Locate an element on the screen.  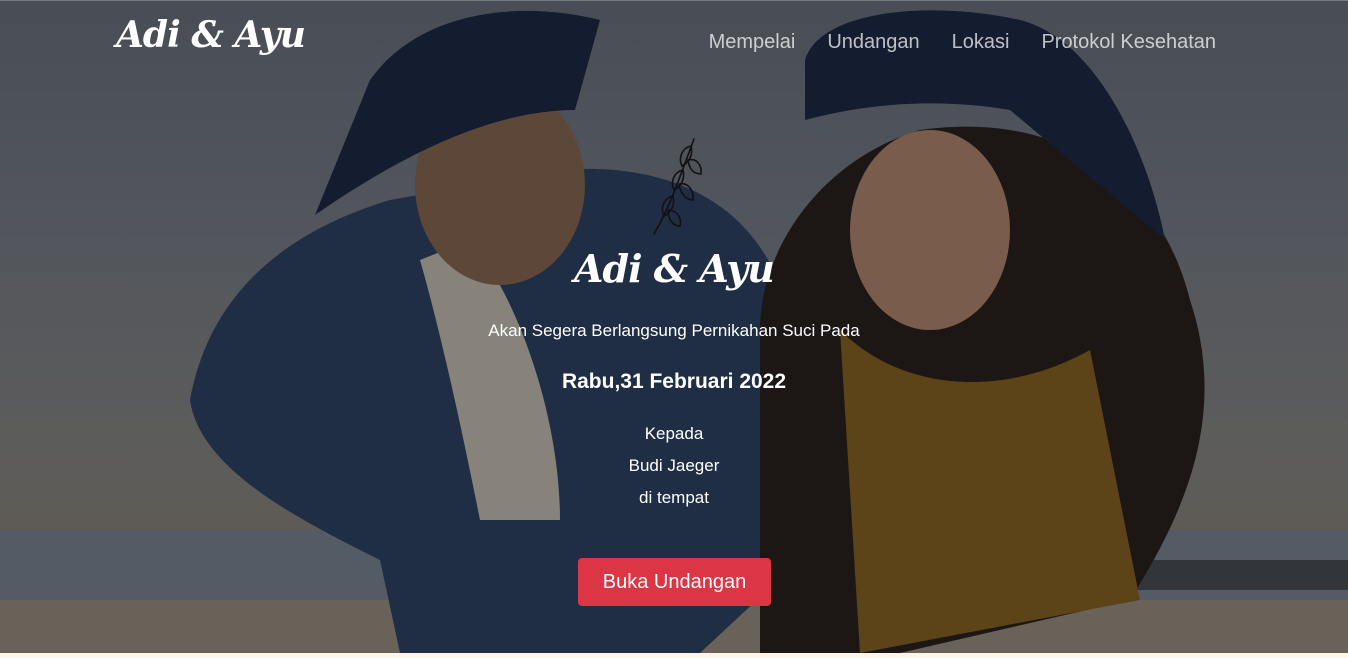
nav-item-lokasi: Lokasi is located at coordinates (981, 42).